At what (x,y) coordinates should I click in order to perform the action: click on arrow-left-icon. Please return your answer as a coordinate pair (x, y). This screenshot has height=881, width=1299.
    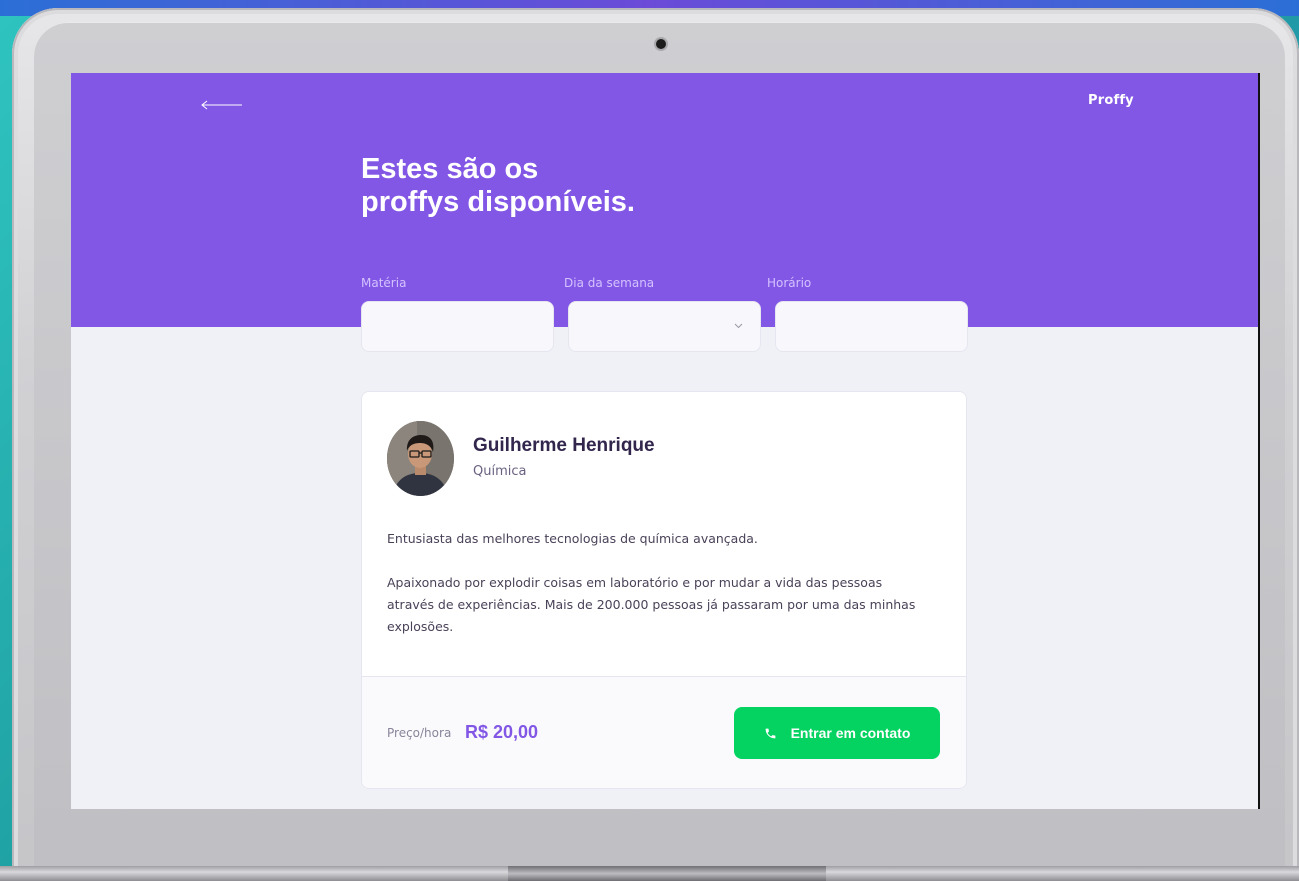
    Looking at the image, I should click on (222, 105).